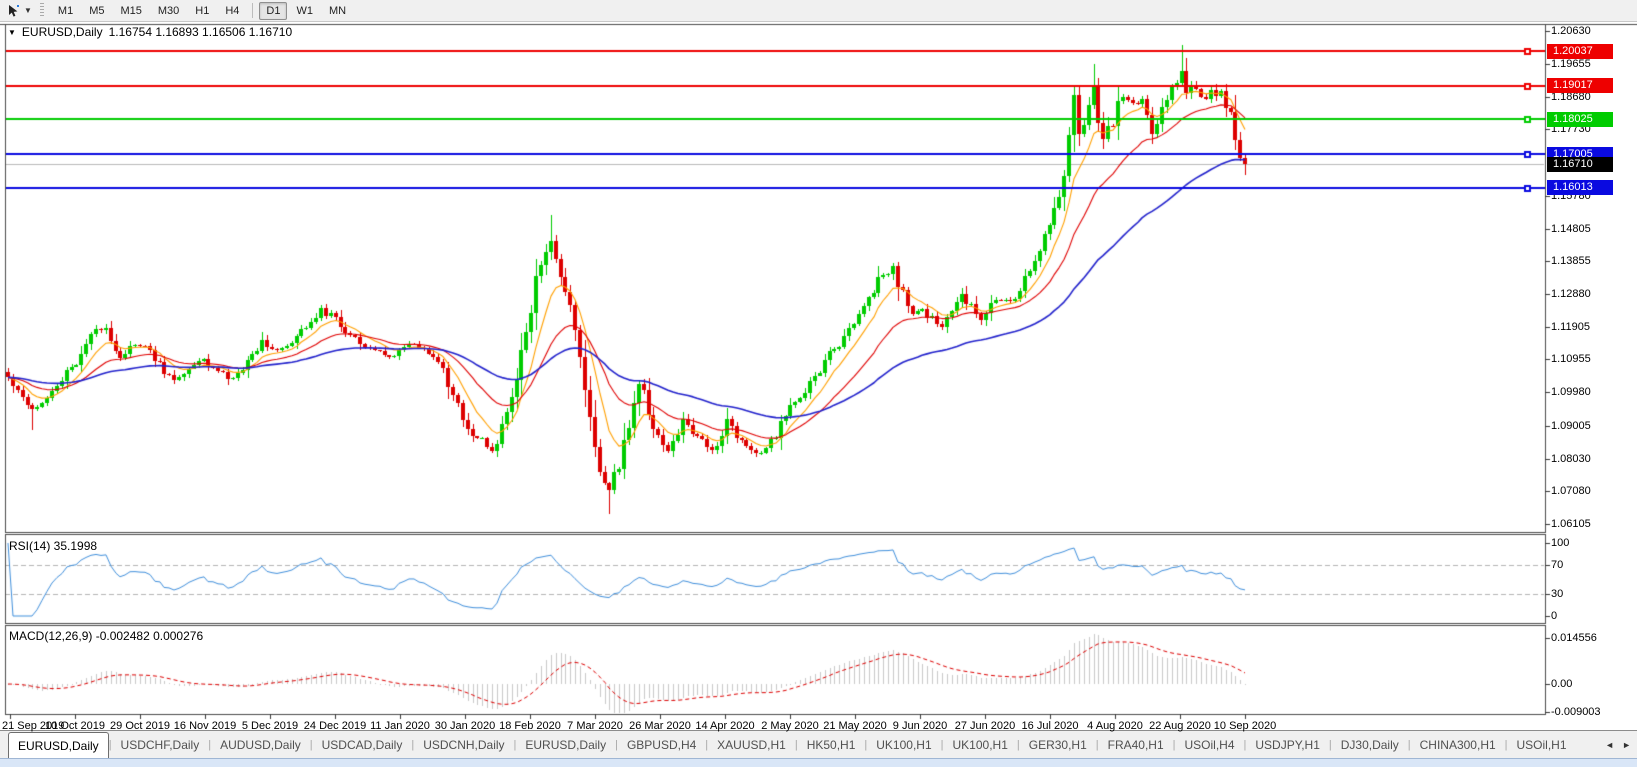  What do you see at coordinates (260, 744) in the screenshot?
I see `chart-tab-audusd-daily: AUDUSD,Daily` at bounding box center [260, 744].